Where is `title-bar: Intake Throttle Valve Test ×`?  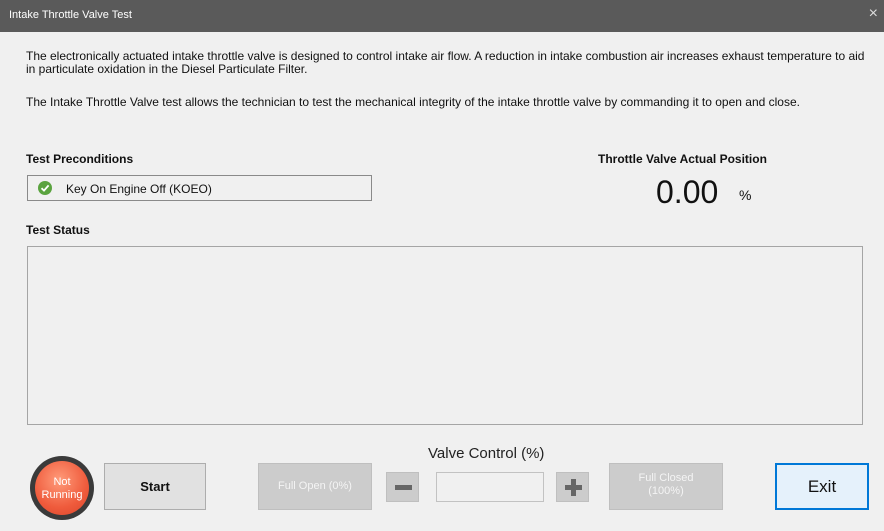 title-bar: Intake Throttle Valve Test × is located at coordinates (442, 16).